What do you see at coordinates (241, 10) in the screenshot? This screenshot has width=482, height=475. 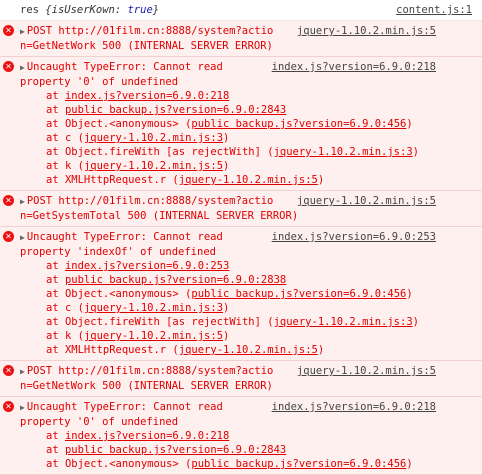 I see `console-log-row: res {isUserKown: true} content.js:1` at bounding box center [241, 10].